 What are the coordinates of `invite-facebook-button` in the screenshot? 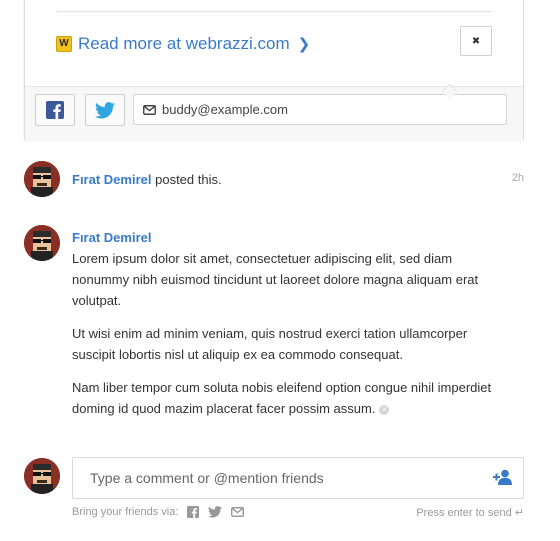 It's located at (193, 512).